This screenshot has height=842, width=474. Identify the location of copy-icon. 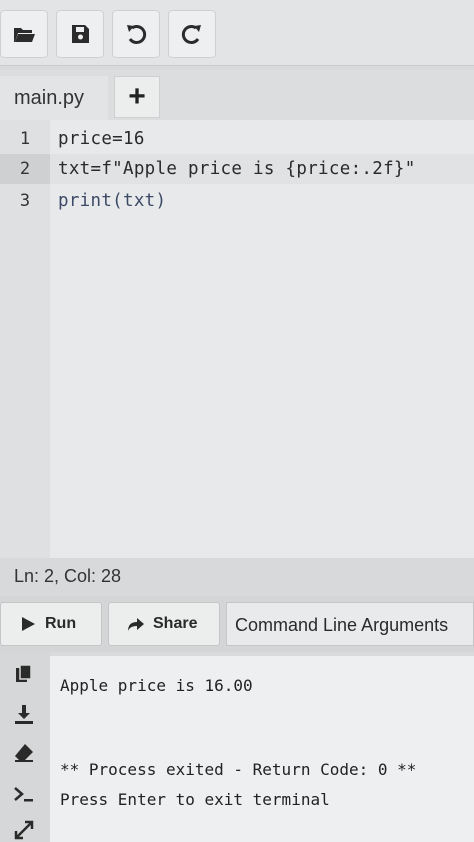
(24, 673).